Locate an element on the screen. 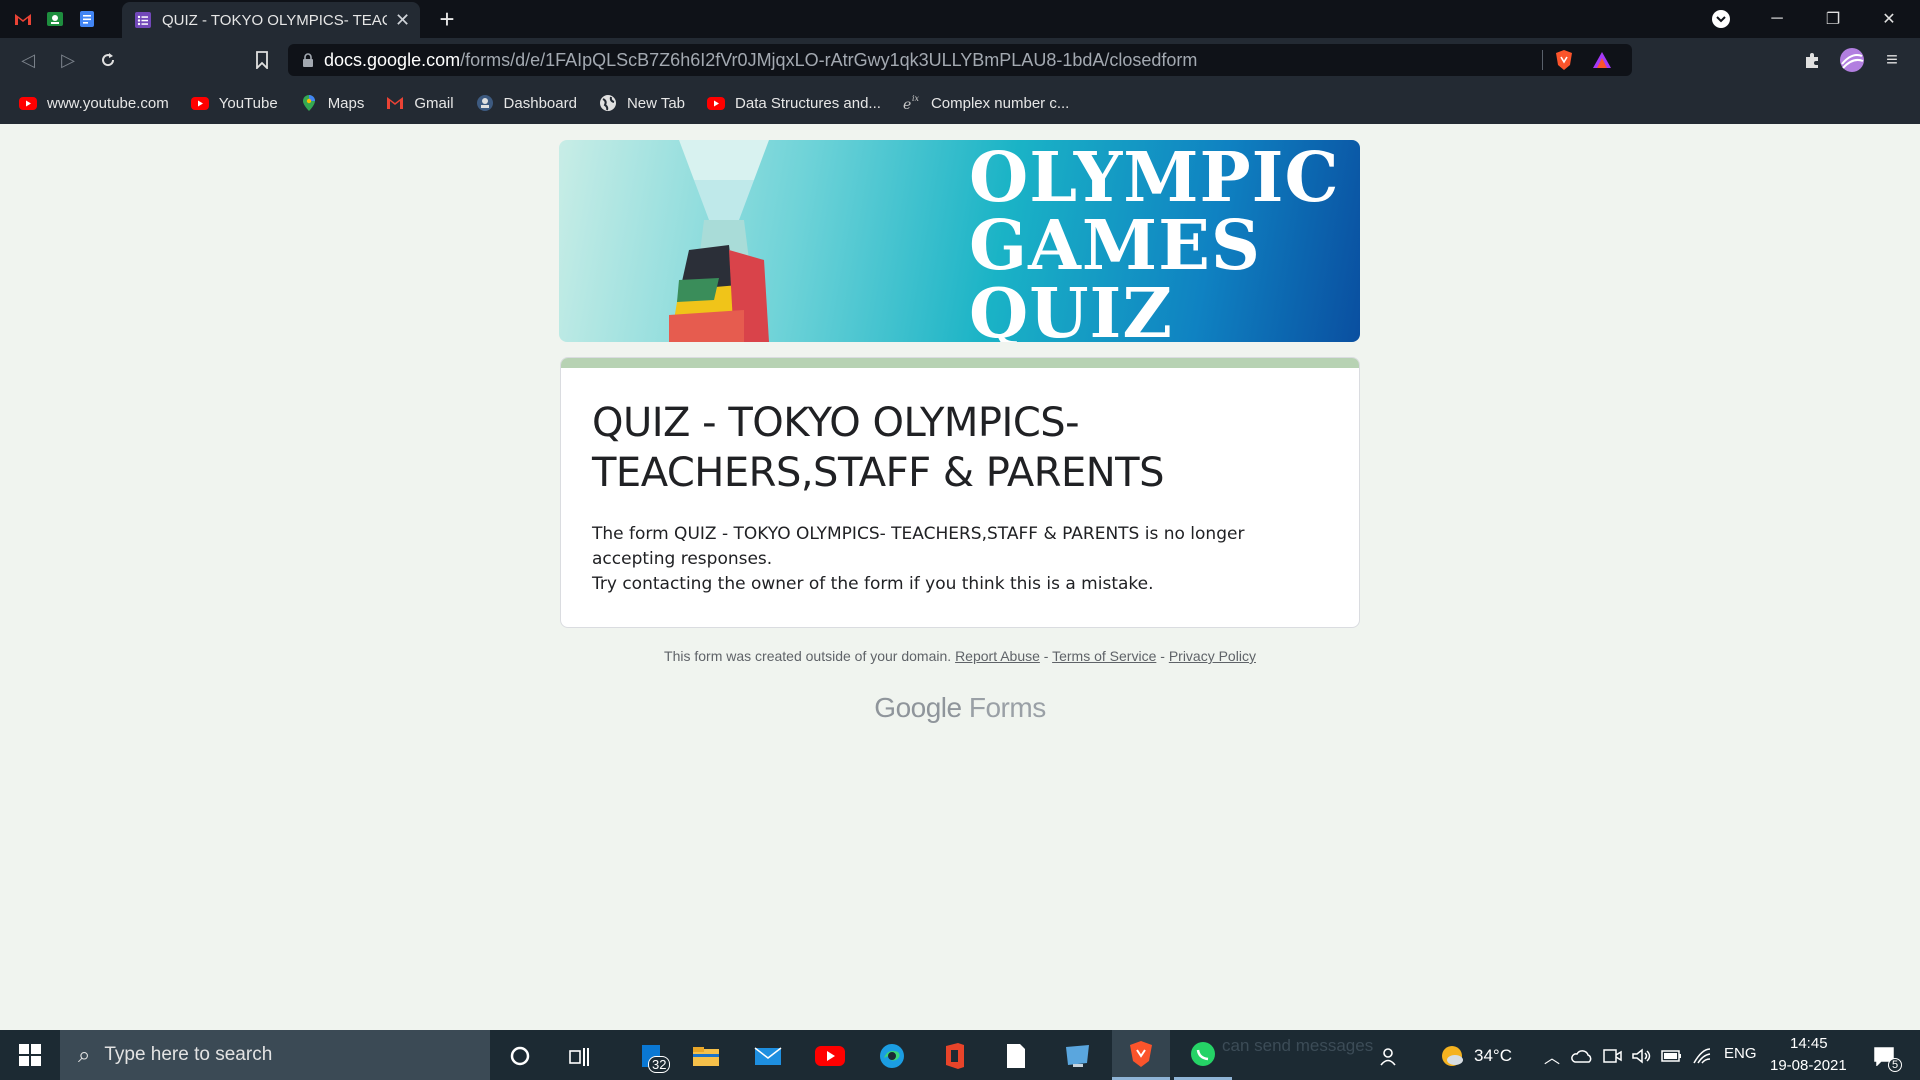 The image size is (1920, 1080). search-placeholder: Type here to search is located at coordinates (188, 1054).